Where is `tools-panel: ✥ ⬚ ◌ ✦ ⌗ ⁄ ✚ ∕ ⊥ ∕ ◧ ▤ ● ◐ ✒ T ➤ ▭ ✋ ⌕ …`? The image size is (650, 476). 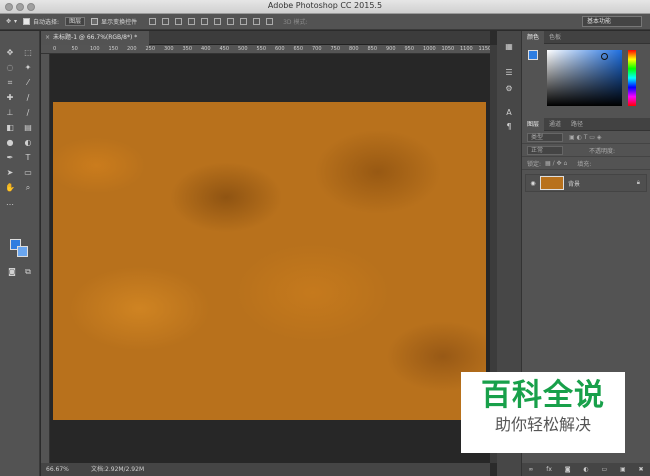
tools-panel: ✥ ⬚ ◌ ✦ ⌗ ⁄ ✚ ∕ ⊥ ∕ ◧ ▤ ● ◐ ✒ T ➤ ▭ ✋ ⌕ … is located at coordinates (20, 253).